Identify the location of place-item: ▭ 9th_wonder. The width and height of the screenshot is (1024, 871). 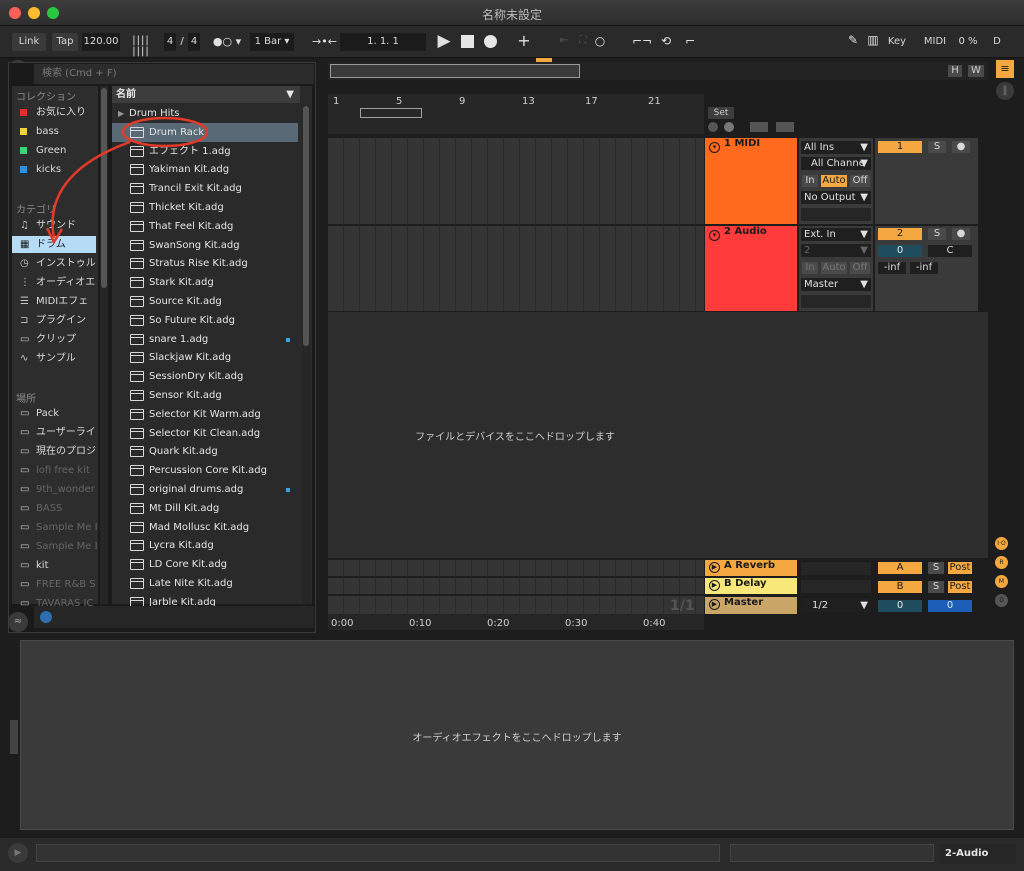
(55, 489).